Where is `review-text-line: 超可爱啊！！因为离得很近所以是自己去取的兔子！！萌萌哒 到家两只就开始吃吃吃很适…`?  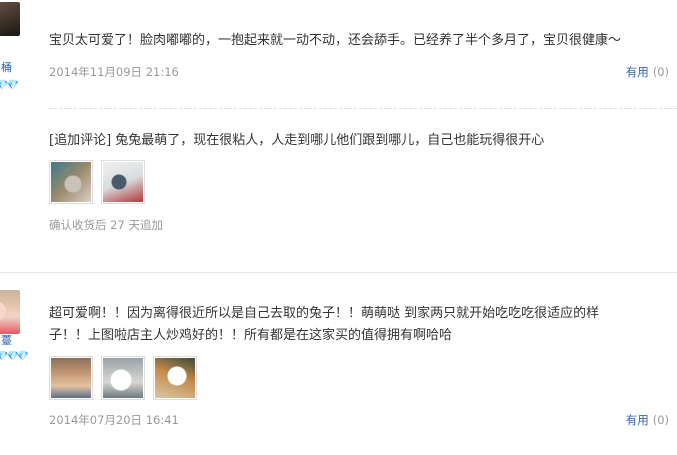 review-text-line: 超可爱啊！！因为离得很近所以是自己去取的兔子！！萌萌哒 到家两只就开始吃吃吃很适… is located at coordinates (324, 313).